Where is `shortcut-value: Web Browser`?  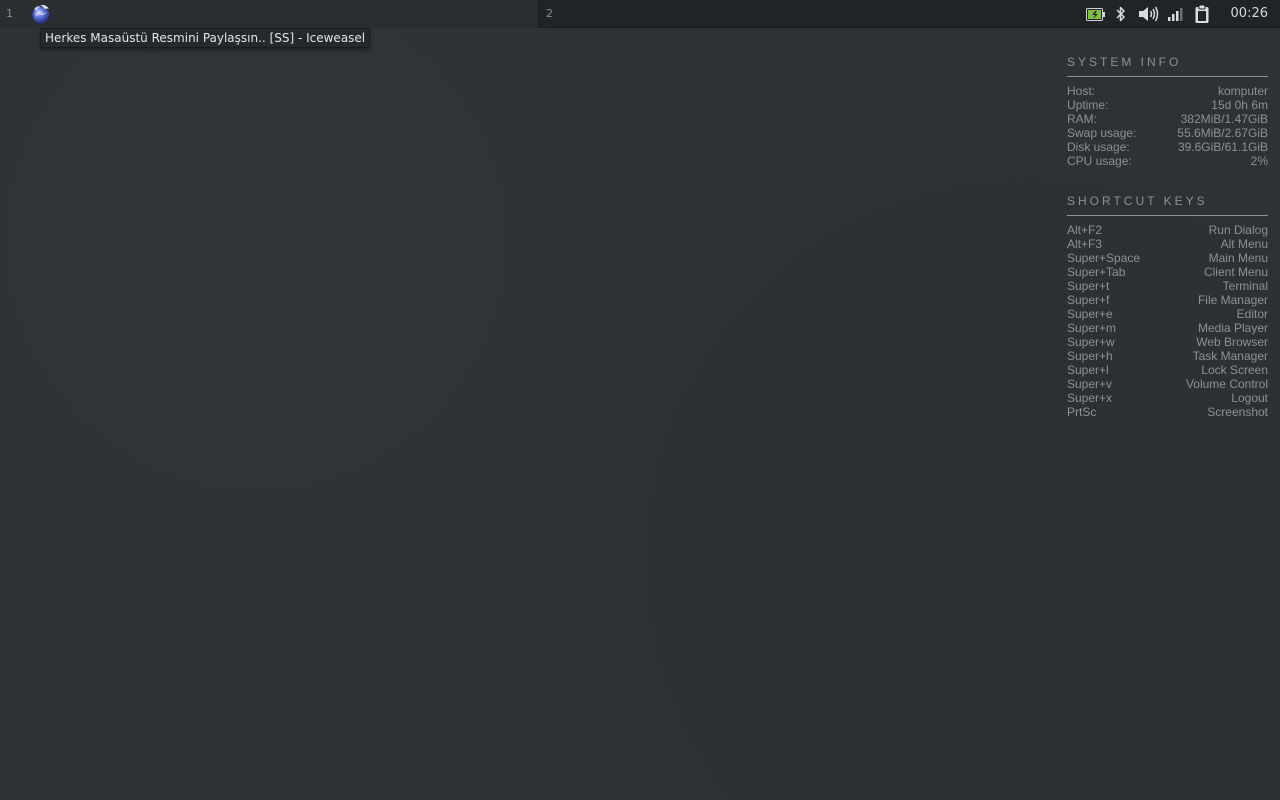 shortcut-value: Web Browser is located at coordinates (1232, 342).